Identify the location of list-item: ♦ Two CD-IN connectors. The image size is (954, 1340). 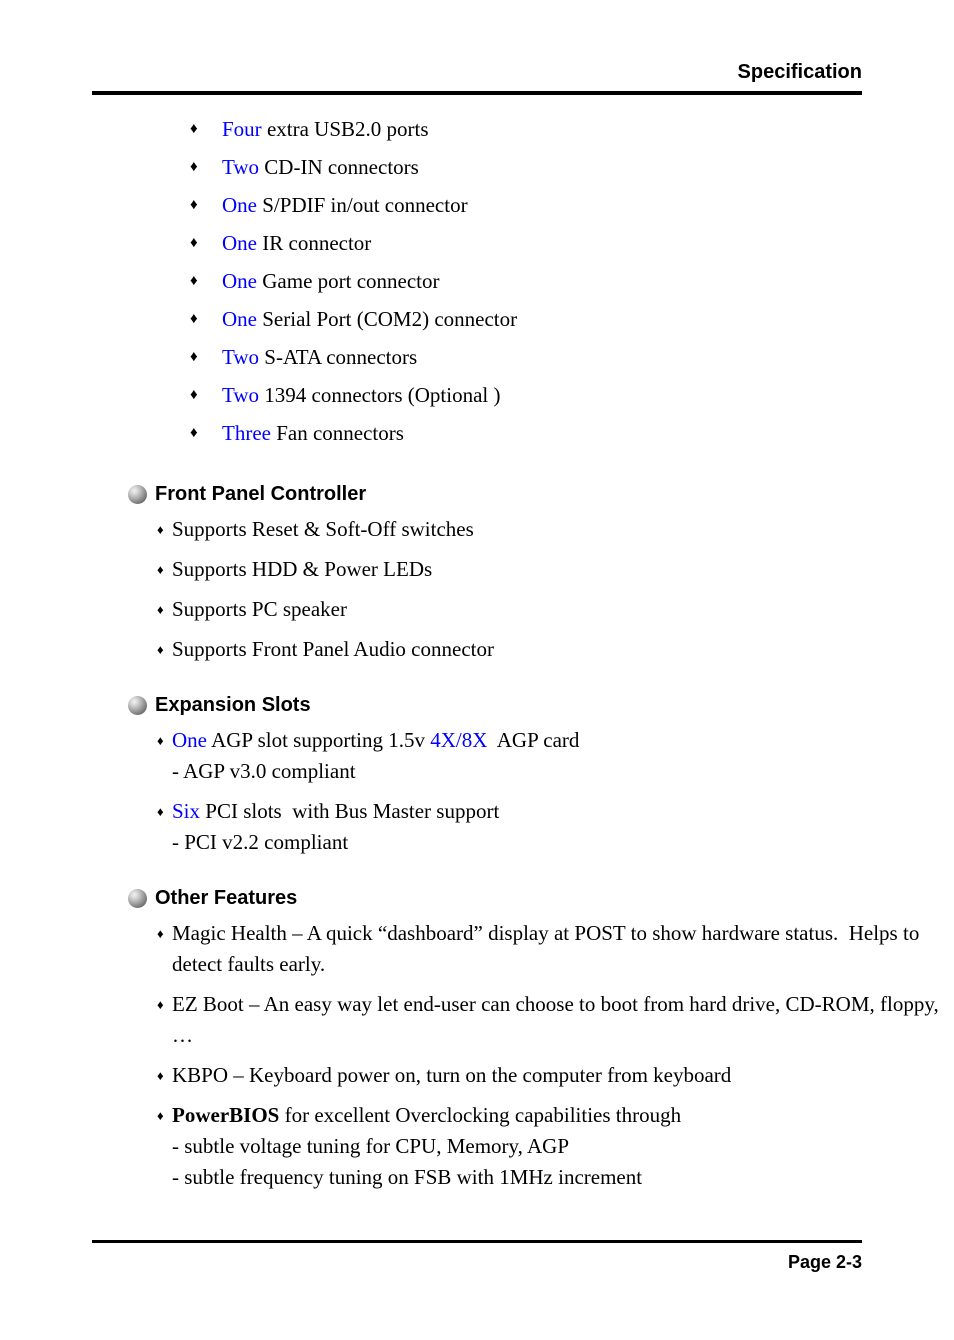
(477, 175).